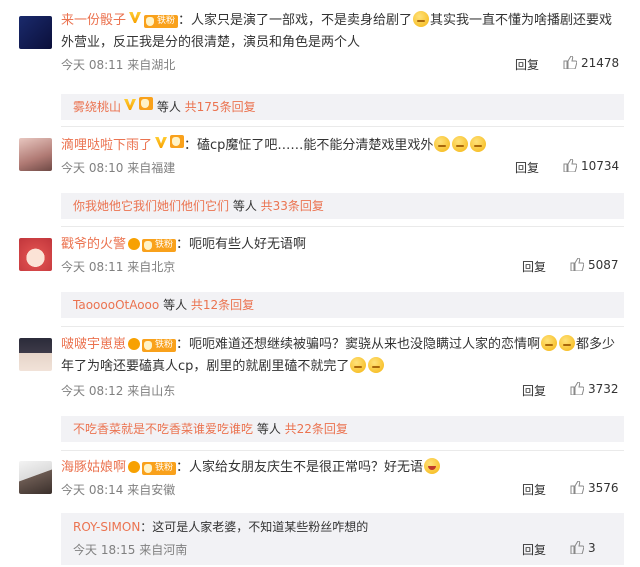 The image size is (640, 567). Describe the element at coordinates (106, 145) in the screenshot. I see `username-link: 滴哩哒啦下雨了` at that location.